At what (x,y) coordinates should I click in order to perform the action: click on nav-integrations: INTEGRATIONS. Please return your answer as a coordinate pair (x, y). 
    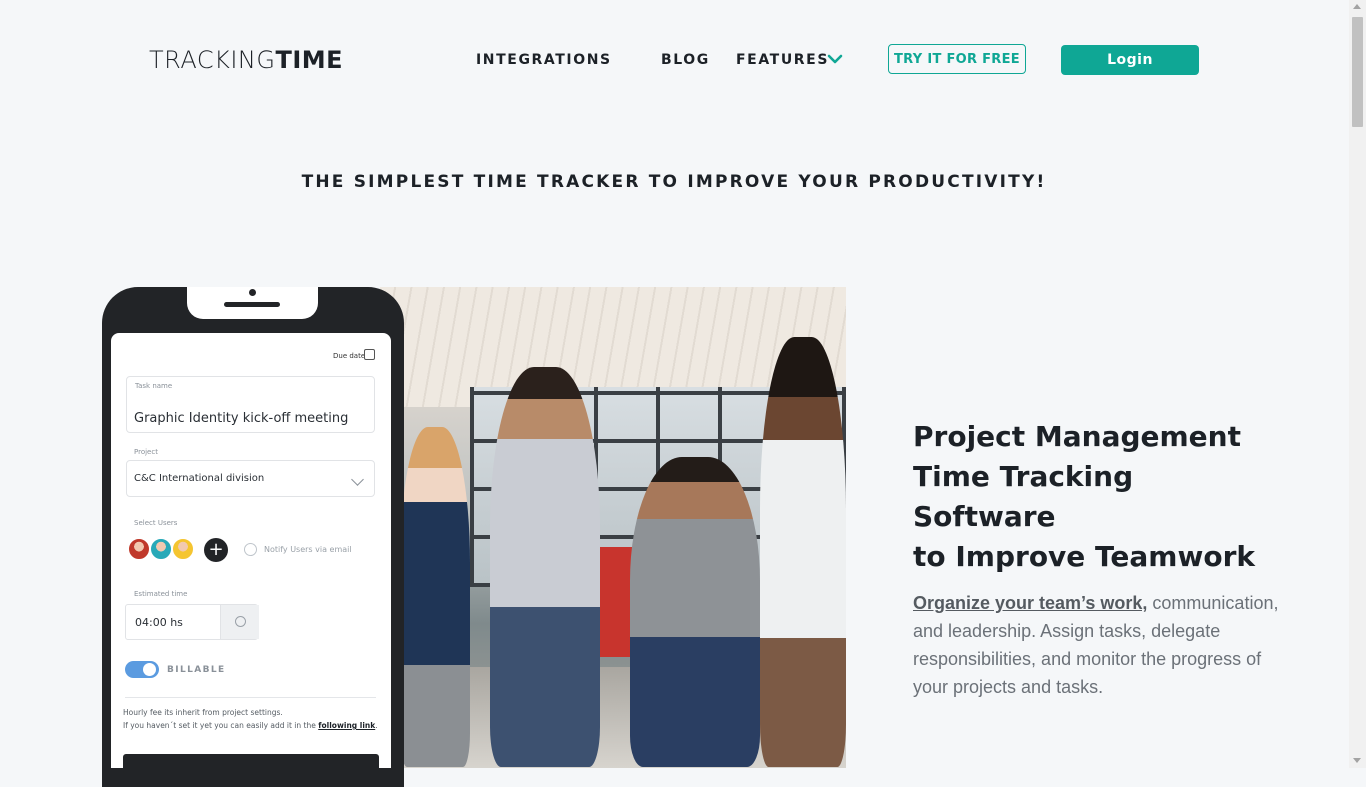
    Looking at the image, I should click on (544, 60).